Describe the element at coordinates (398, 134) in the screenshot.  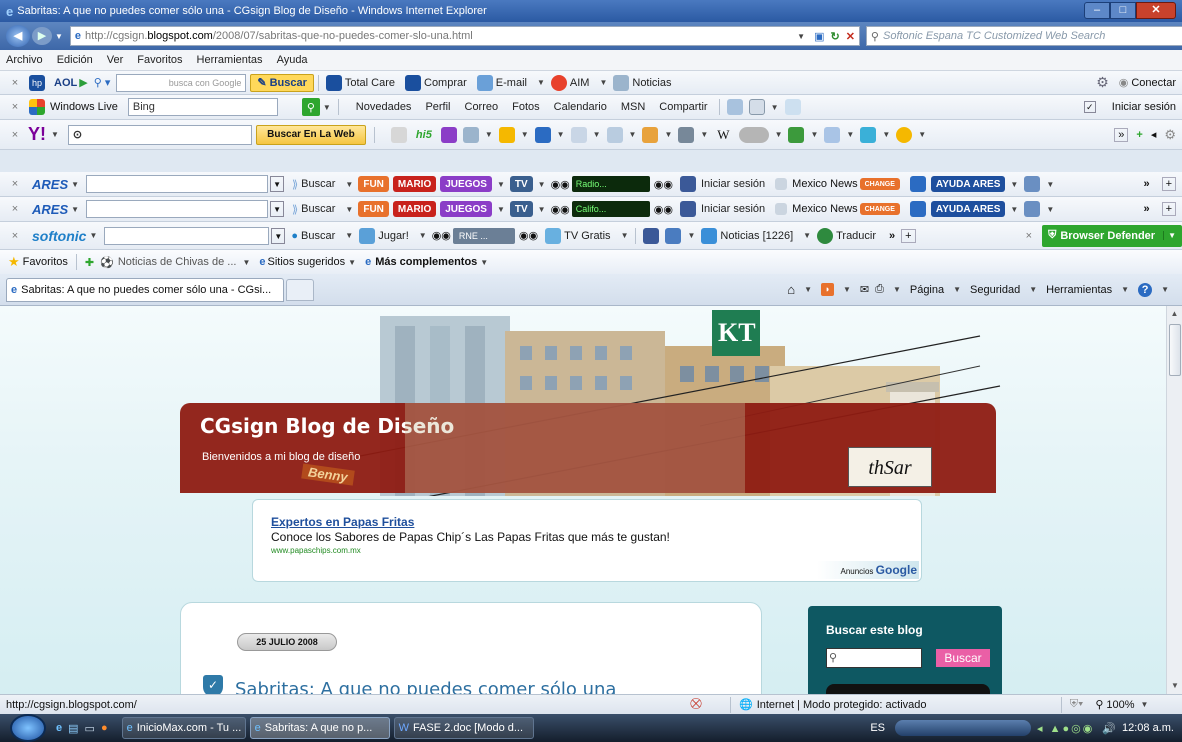
I see `mail-icon` at that location.